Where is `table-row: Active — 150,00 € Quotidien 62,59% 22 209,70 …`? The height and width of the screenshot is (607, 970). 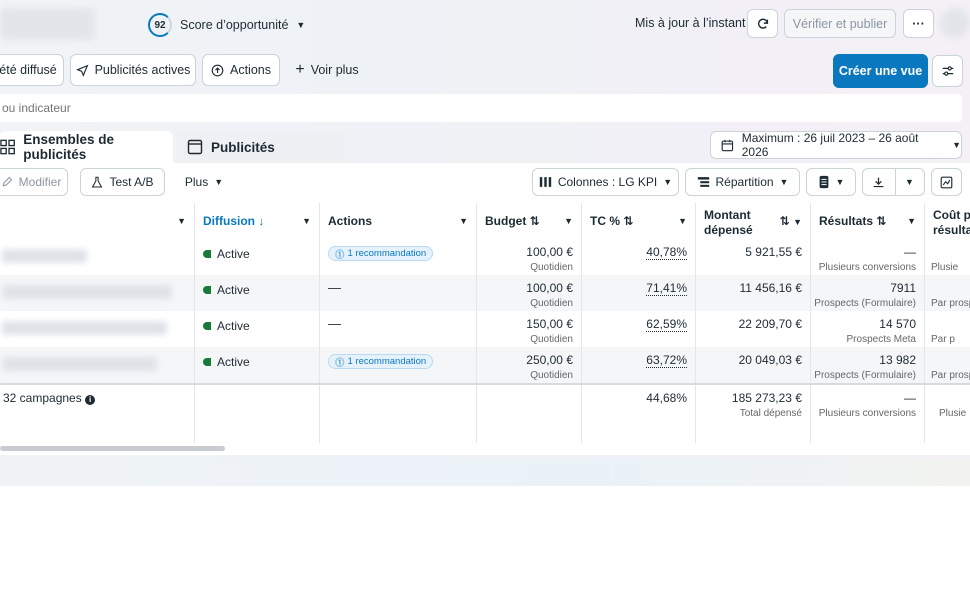
table-row: Active — 150,00 € Quotidien 62,59% 22 209,70 … is located at coordinates (485, 329).